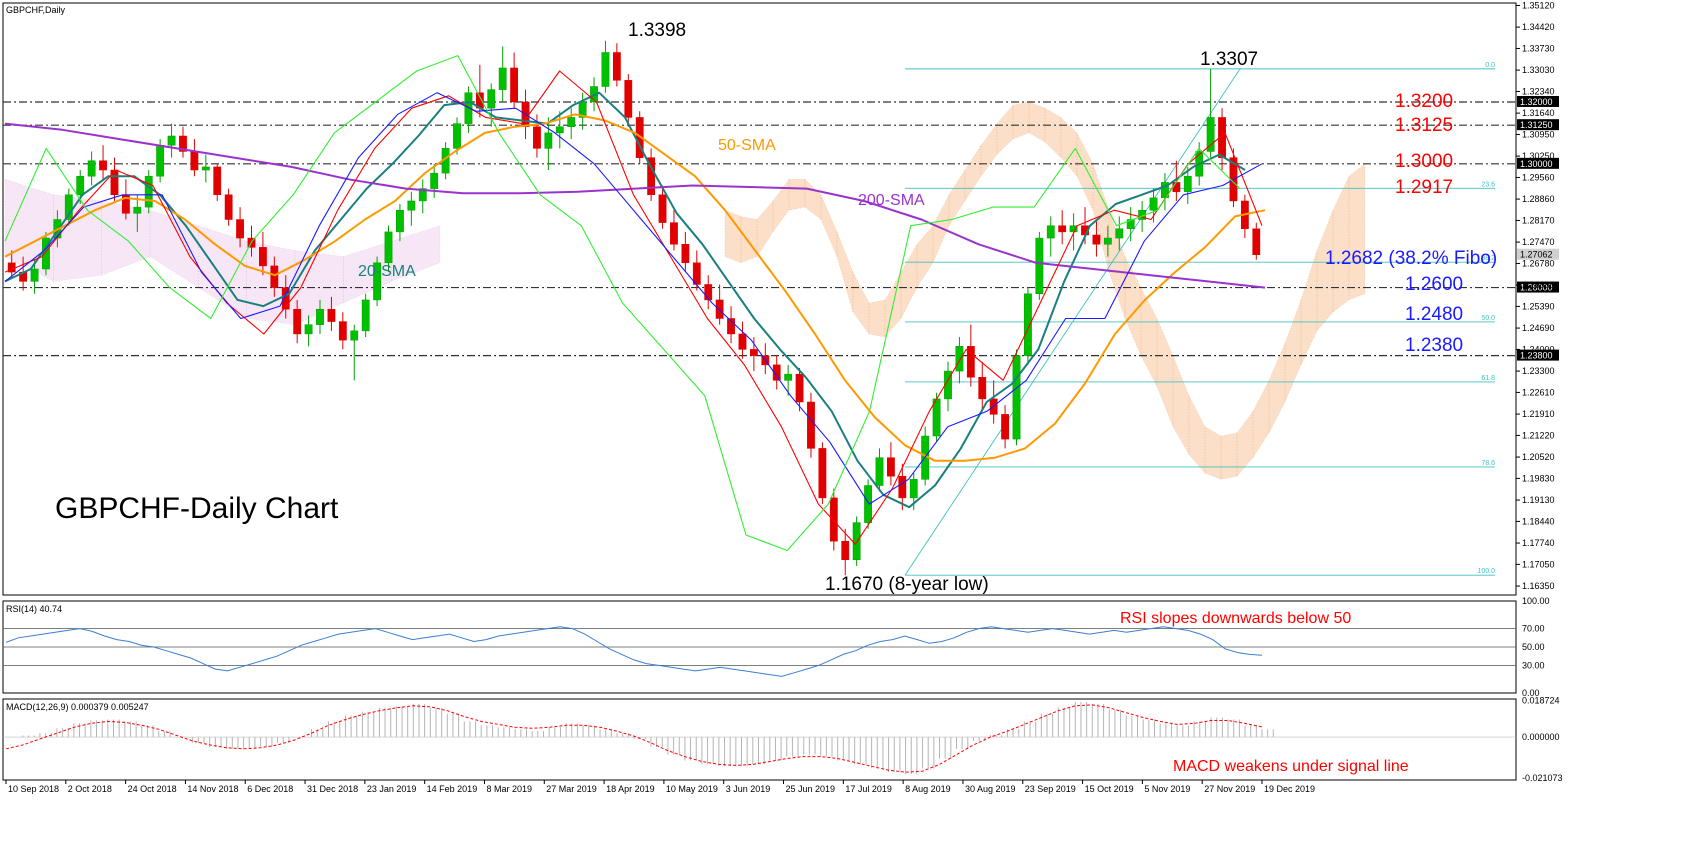  I want to click on price-tick-label: 1.28860, so click(1538, 199).